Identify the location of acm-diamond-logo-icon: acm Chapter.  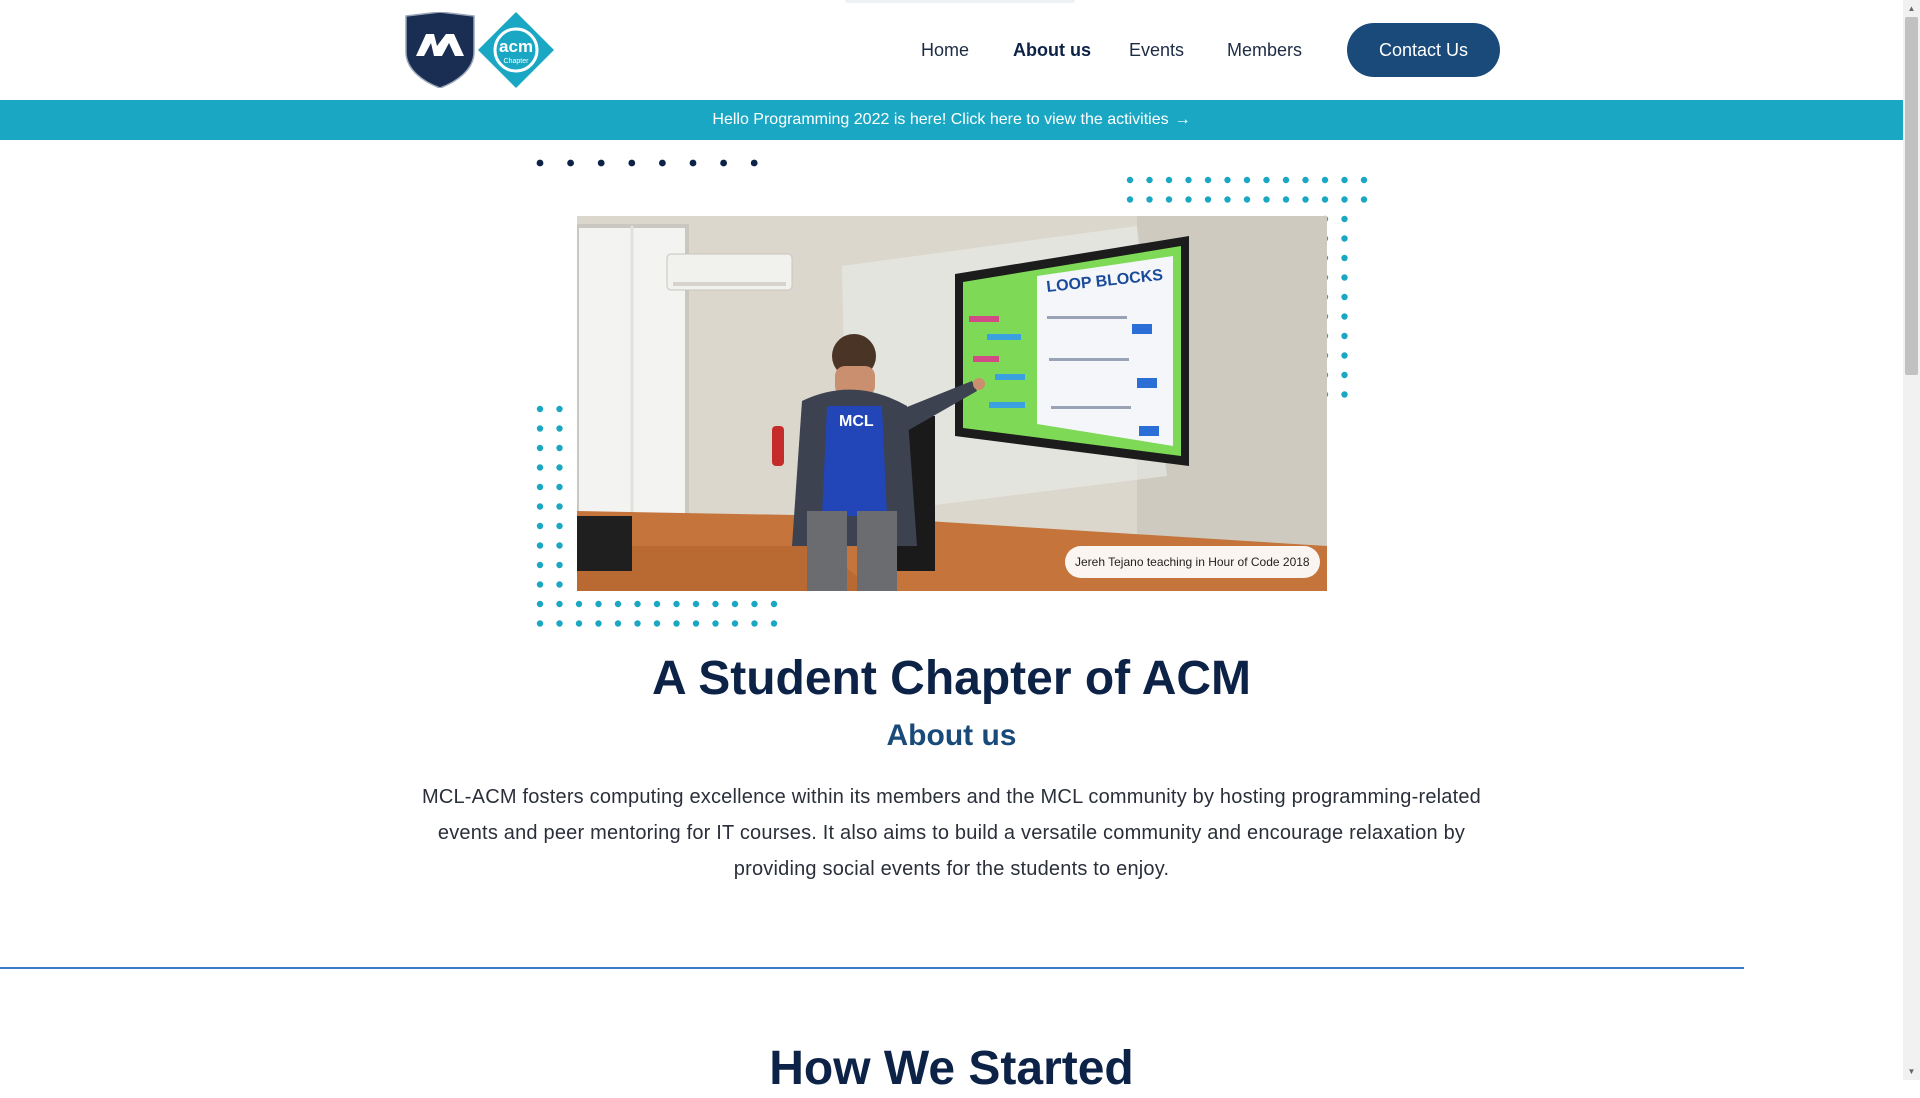
(516, 50).